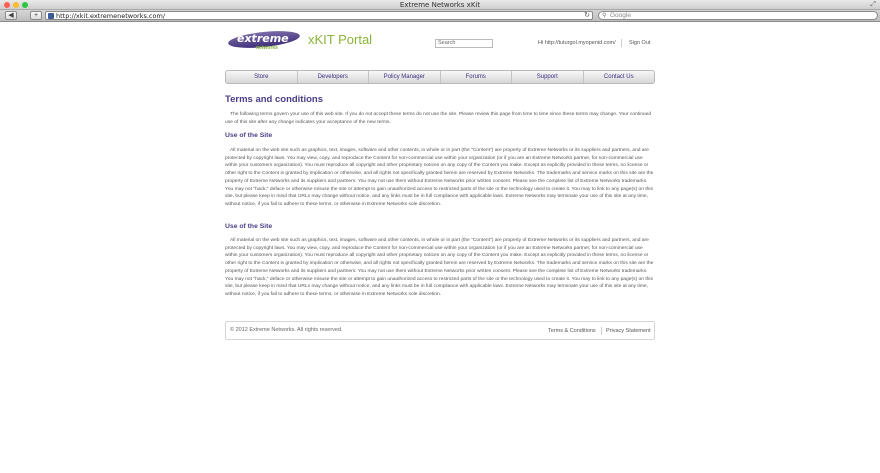 The height and width of the screenshot is (473, 880). I want to click on nav-item-policy-manager: Policy Manager, so click(405, 77).